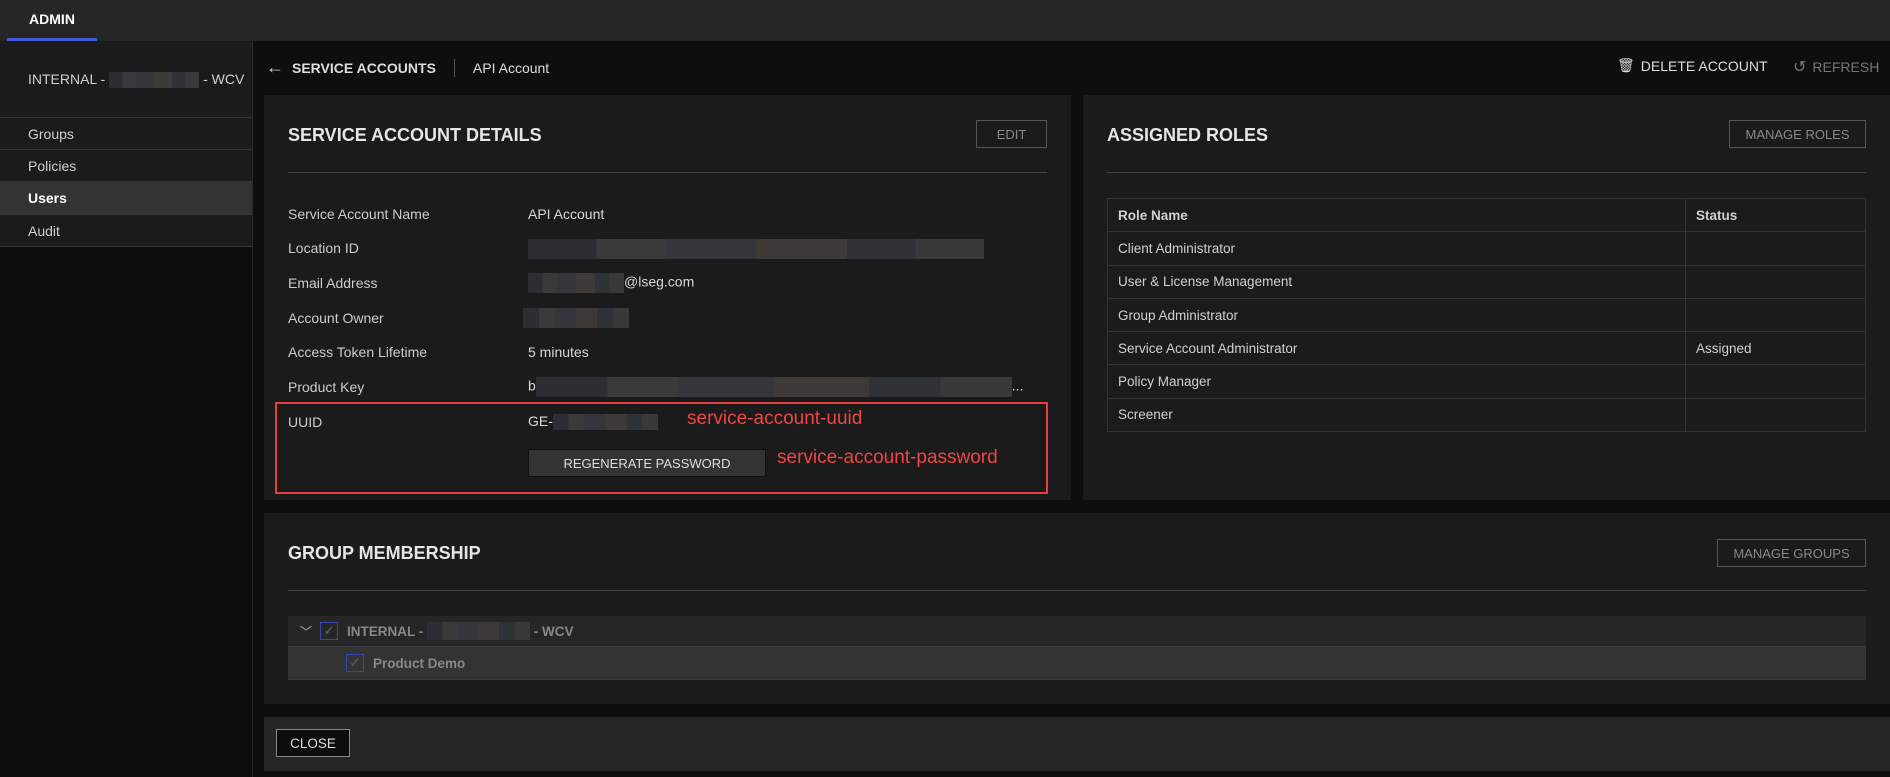  What do you see at coordinates (1396, 415) in the screenshot?
I see `role-name: Screener` at bounding box center [1396, 415].